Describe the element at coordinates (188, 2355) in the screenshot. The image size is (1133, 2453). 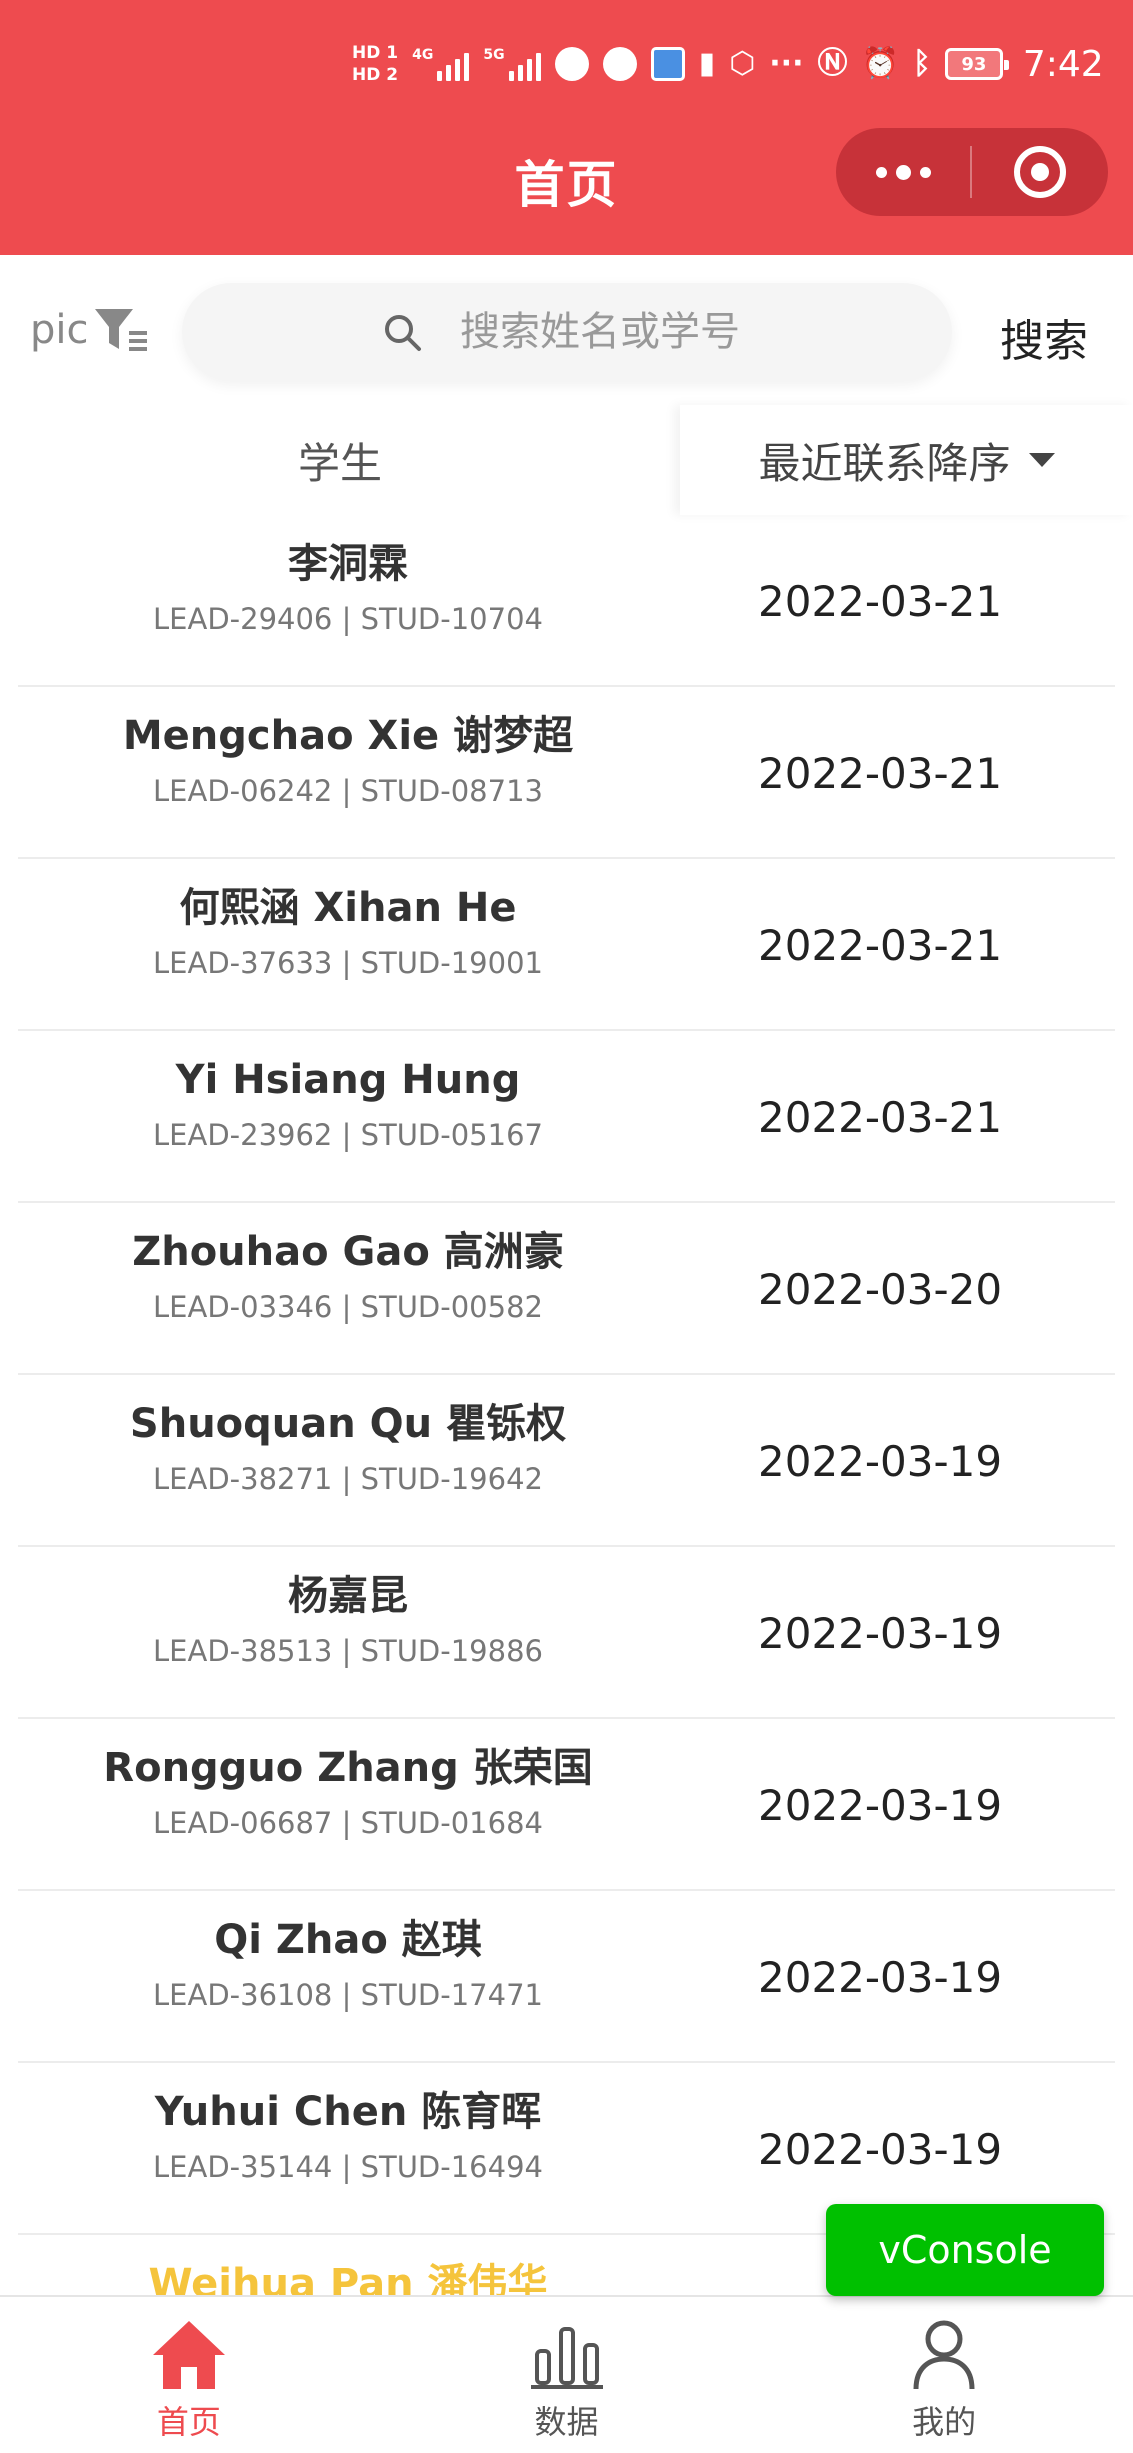
I see `home-icon` at that location.